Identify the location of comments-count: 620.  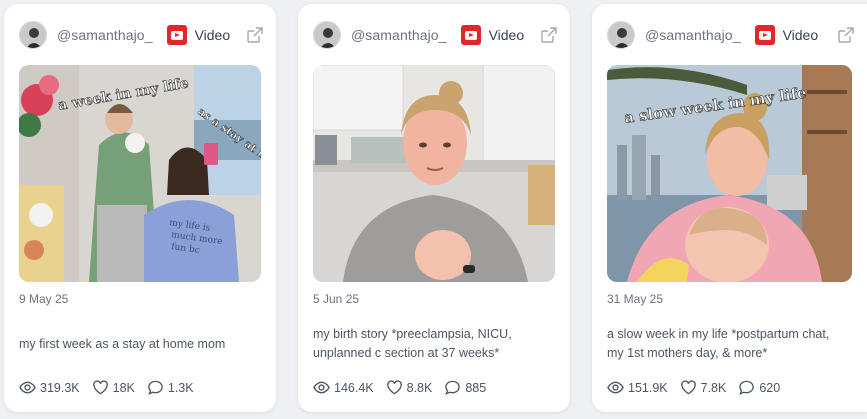
(770, 387).